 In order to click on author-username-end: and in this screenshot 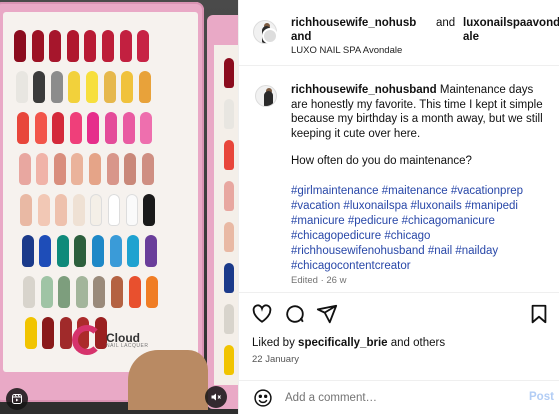, I will do `click(301, 37)`.